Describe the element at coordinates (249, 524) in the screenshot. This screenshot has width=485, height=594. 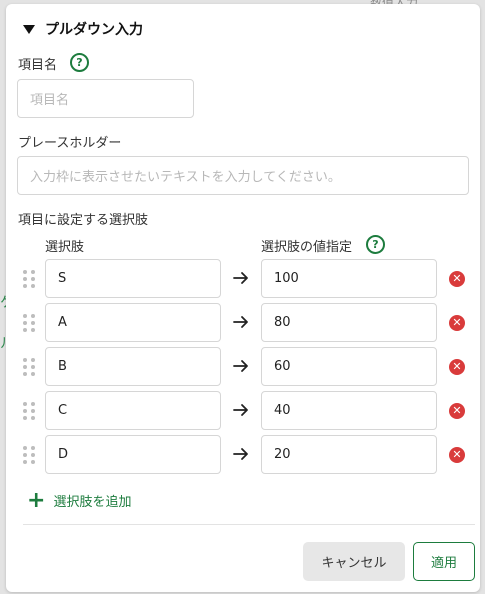
I see `divider` at that location.